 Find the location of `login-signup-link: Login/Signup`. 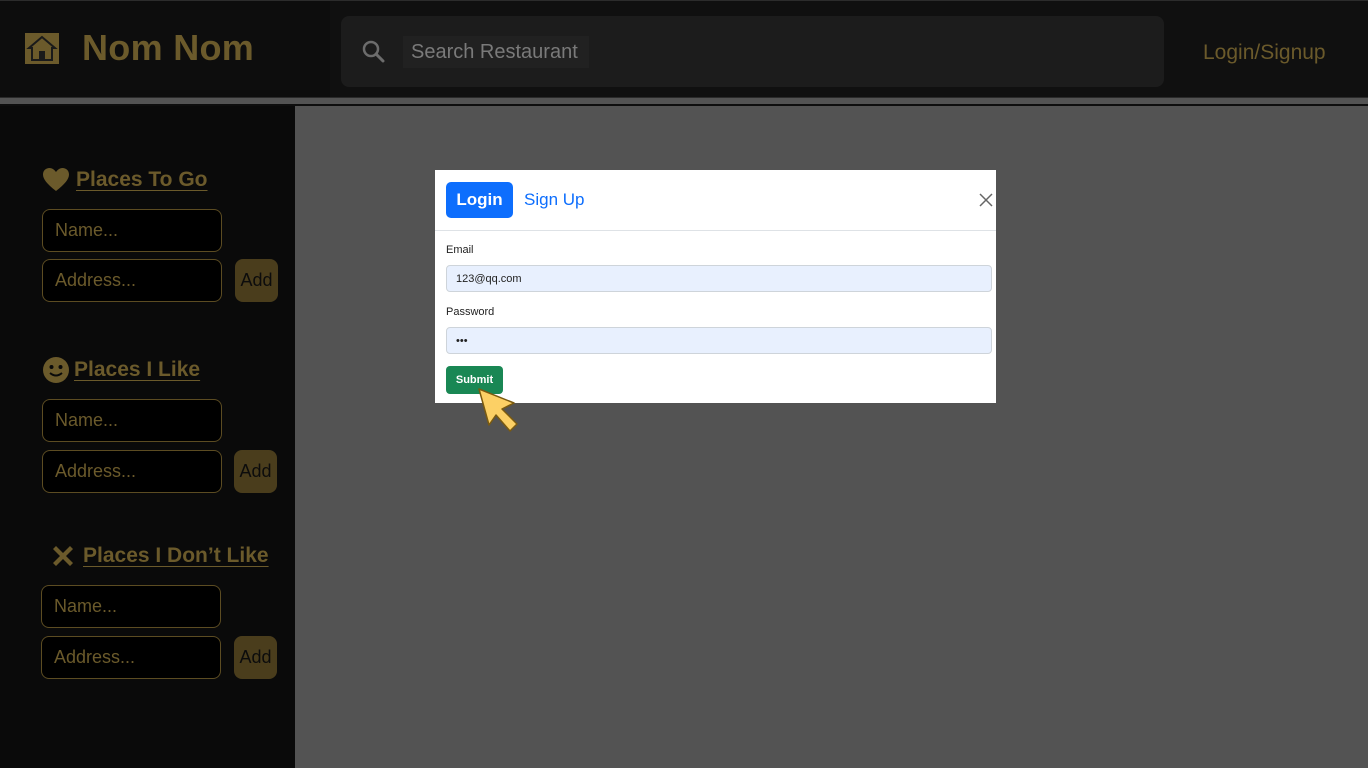

login-signup-link: Login/Signup is located at coordinates (1264, 53).